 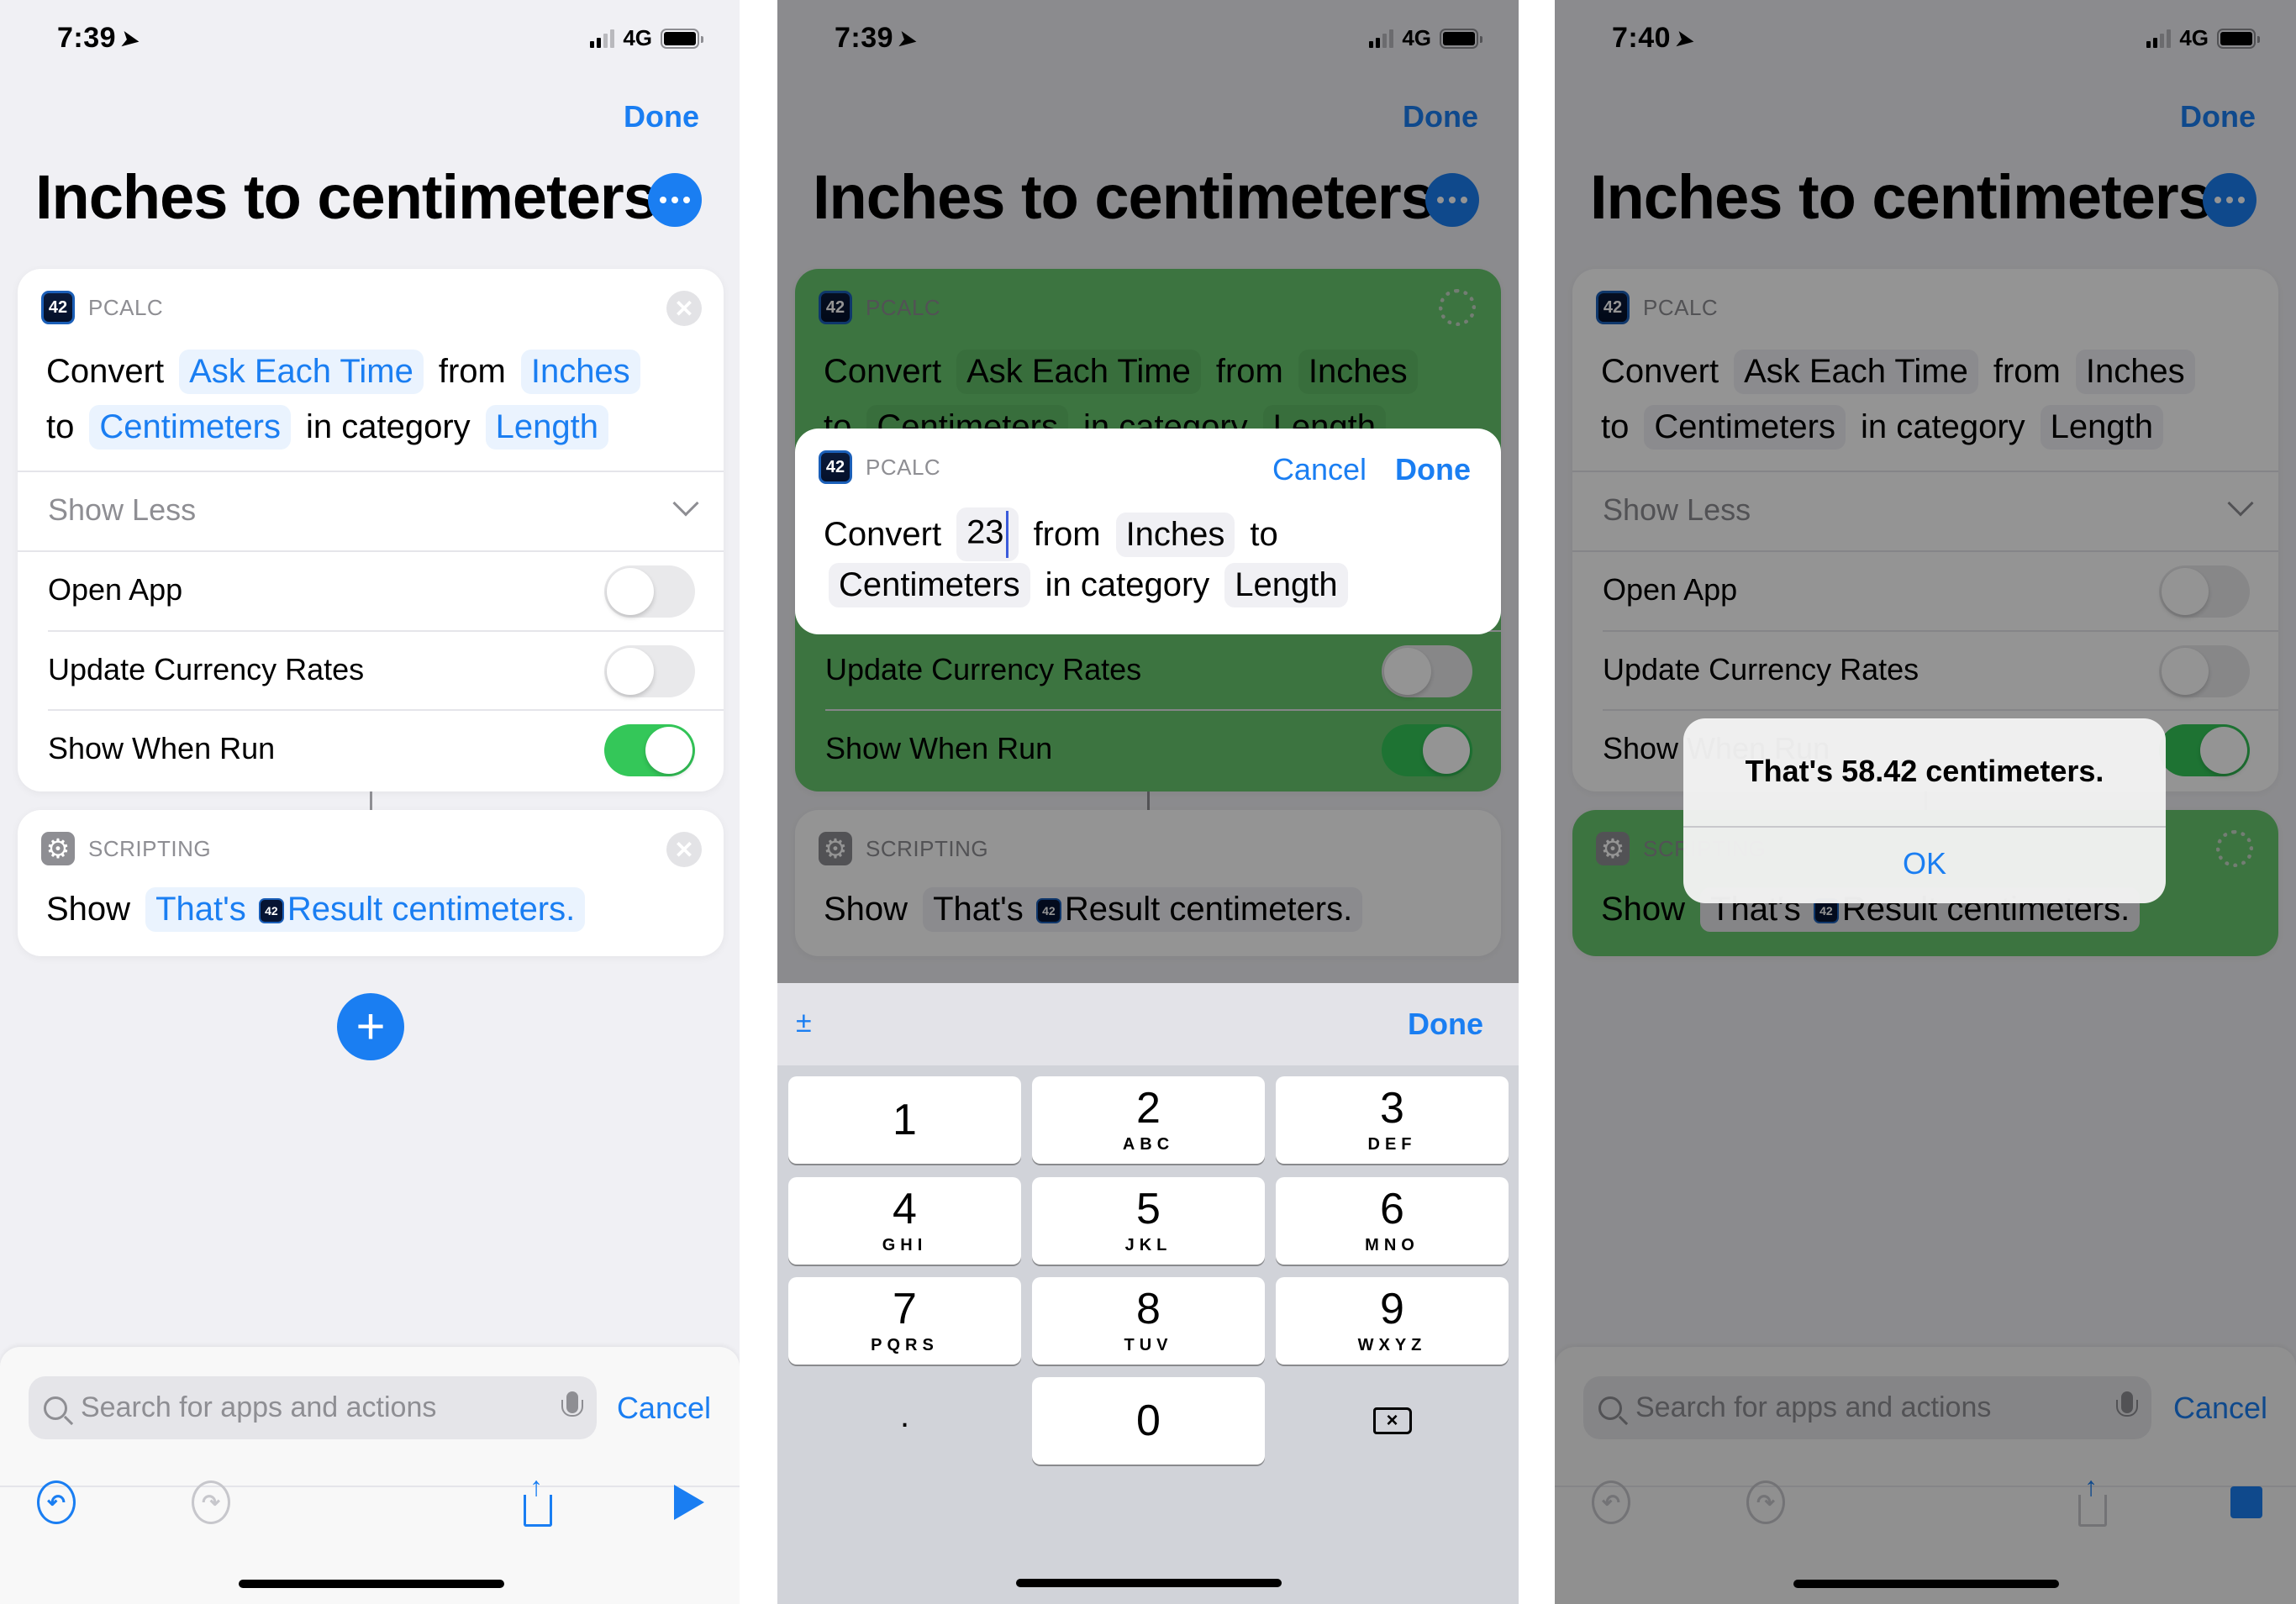 What do you see at coordinates (207, 669) in the screenshot?
I see `option-label: Update Currency Rates` at bounding box center [207, 669].